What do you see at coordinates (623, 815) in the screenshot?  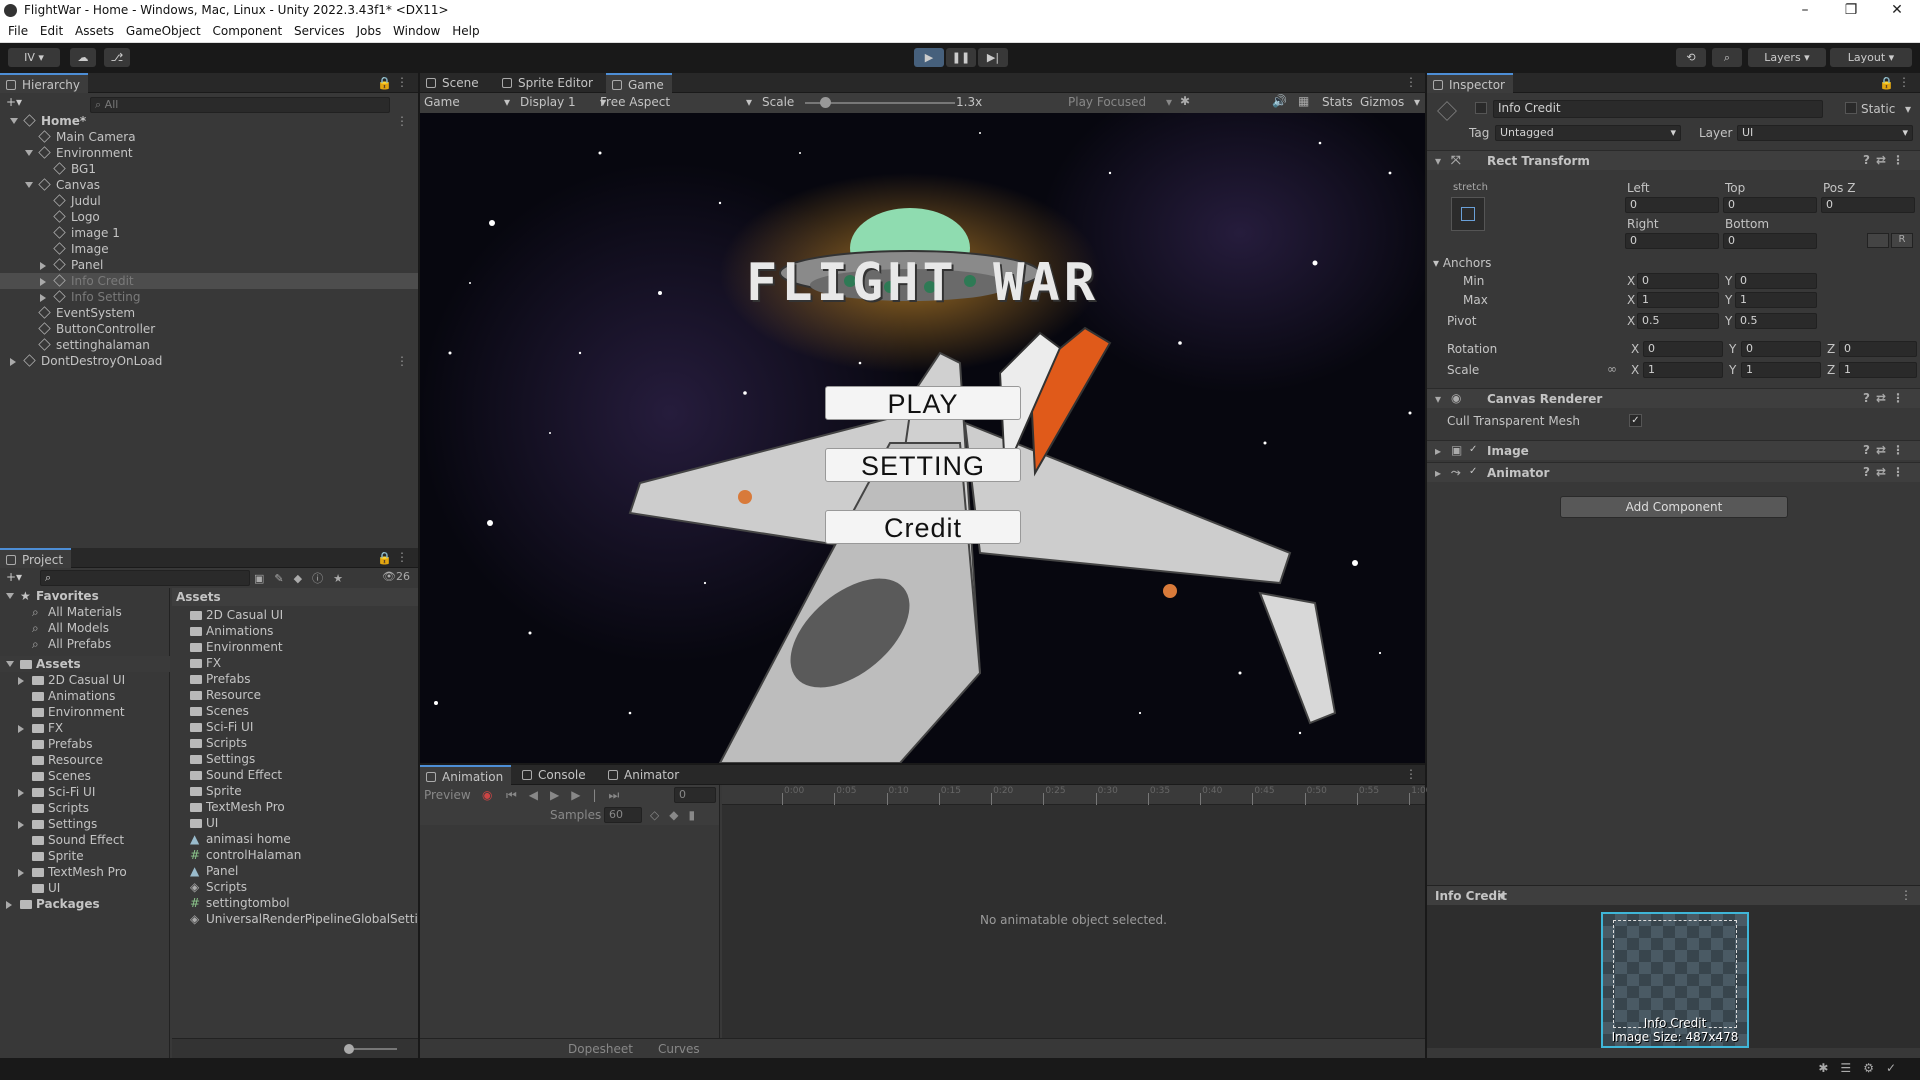 I see `samples-field: 60` at bounding box center [623, 815].